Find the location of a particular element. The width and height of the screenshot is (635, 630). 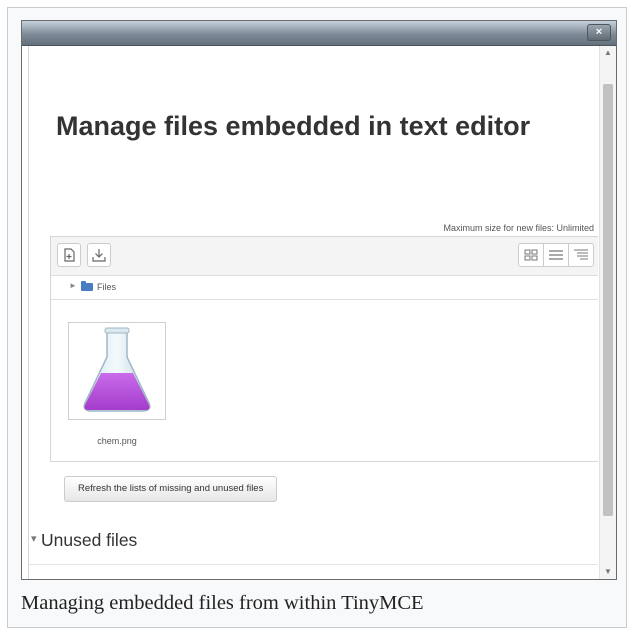

flask-image-icon is located at coordinates (117, 369).